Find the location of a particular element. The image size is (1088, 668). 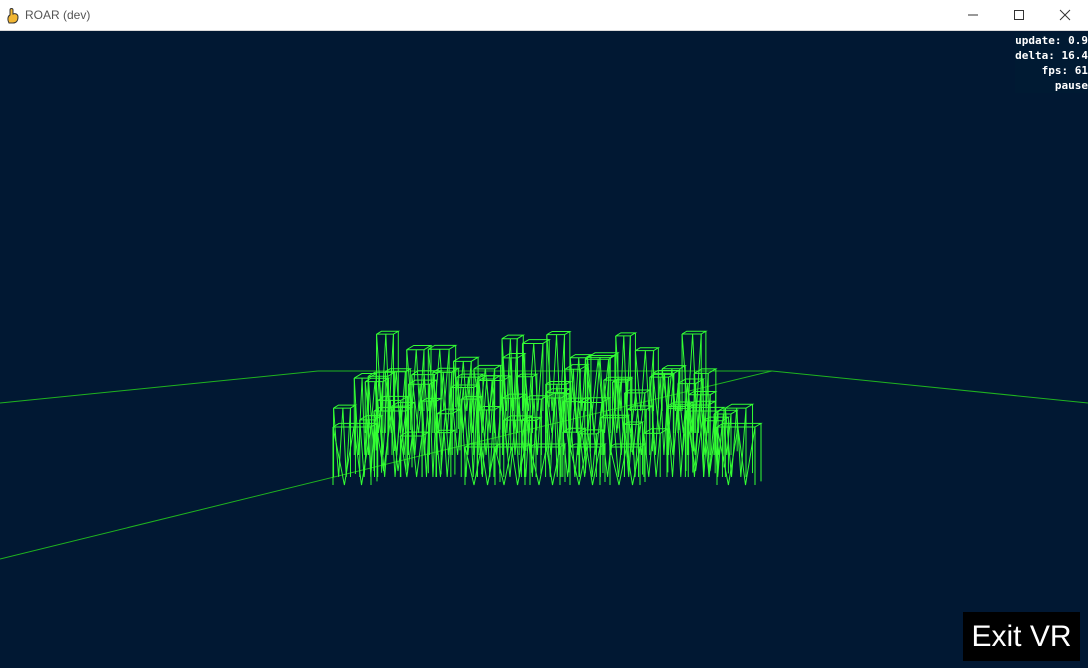

minimize-icon is located at coordinates (973, 15).